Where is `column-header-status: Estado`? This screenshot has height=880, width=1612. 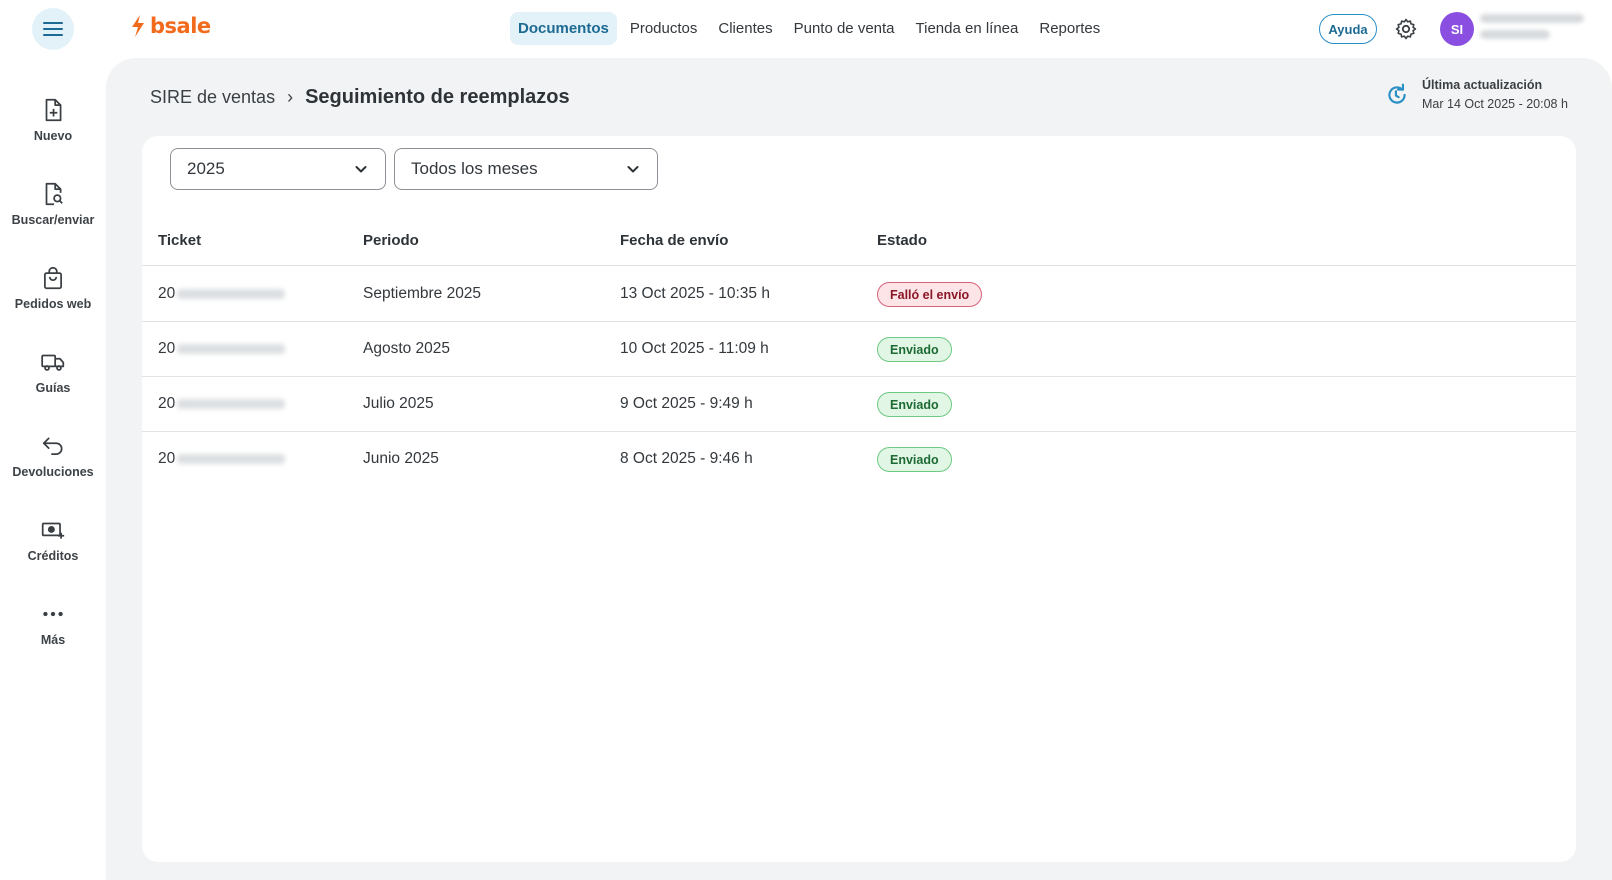
column-header-status: Estado is located at coordinates (902, 240).